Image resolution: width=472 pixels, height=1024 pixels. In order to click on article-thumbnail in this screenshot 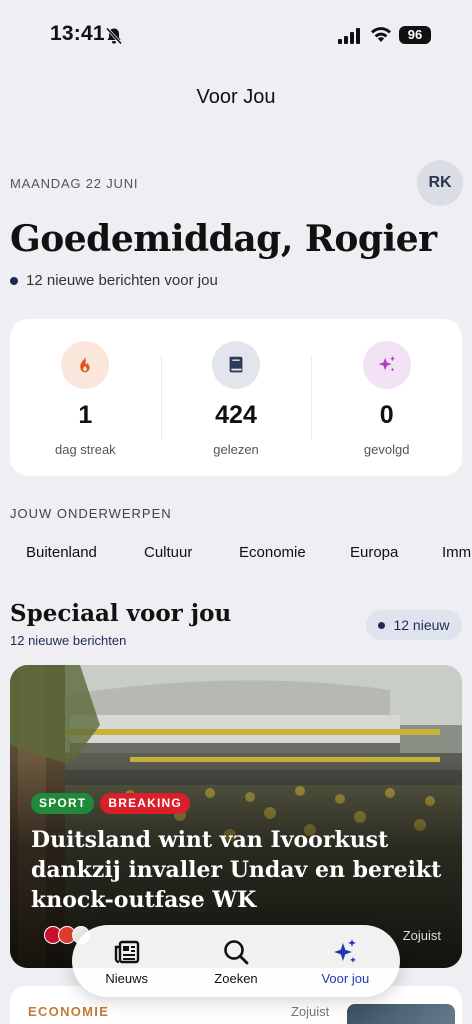, I will do `click(401, 1014)`.